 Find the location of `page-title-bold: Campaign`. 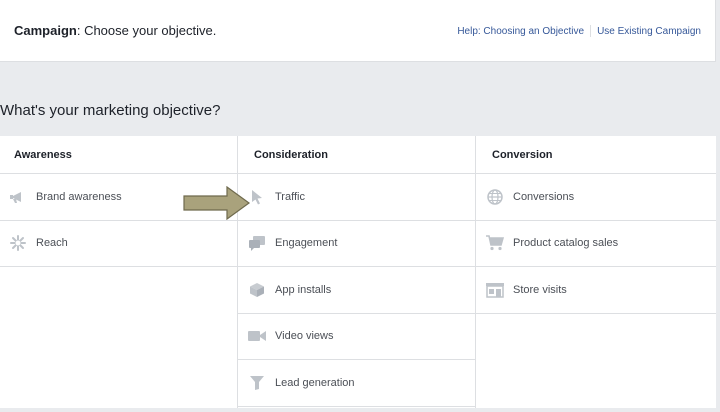

page-title-bold: Campaign is located at coordinates (45, 30).